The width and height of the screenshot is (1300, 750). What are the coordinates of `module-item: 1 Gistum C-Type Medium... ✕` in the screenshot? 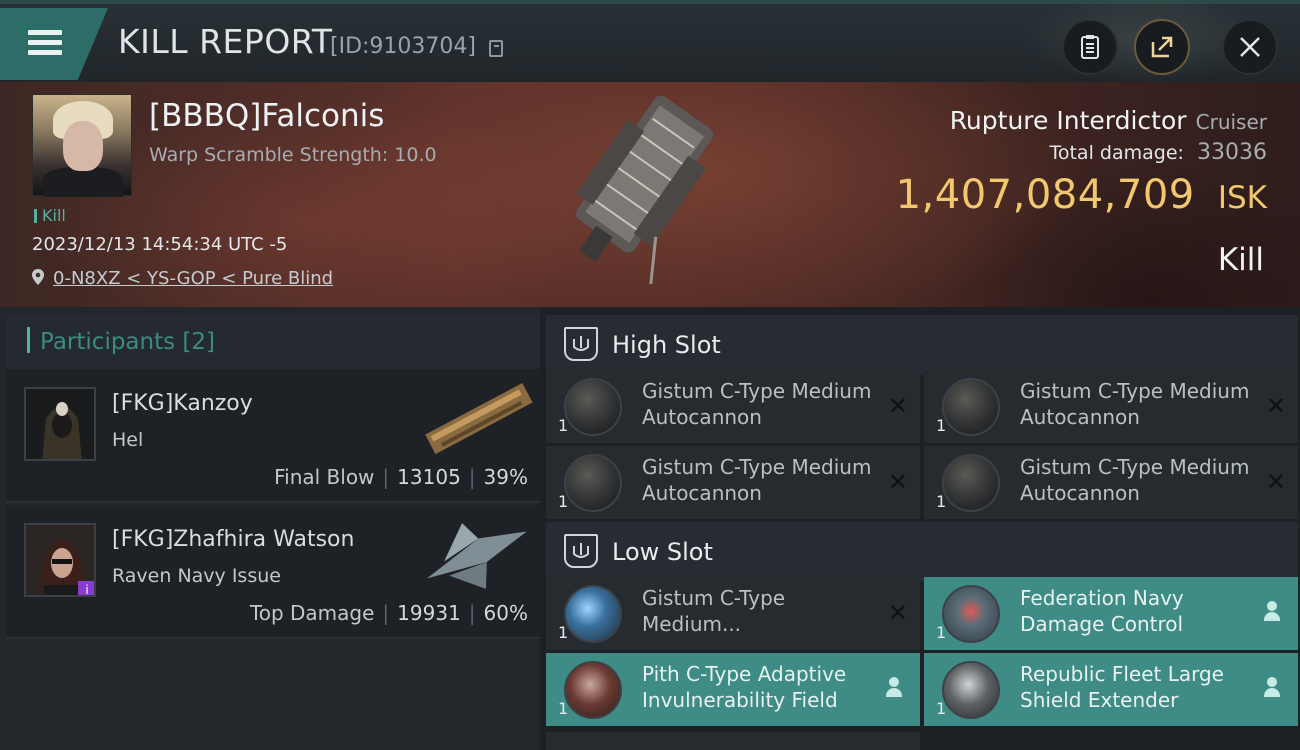 It's located at (733, 613).